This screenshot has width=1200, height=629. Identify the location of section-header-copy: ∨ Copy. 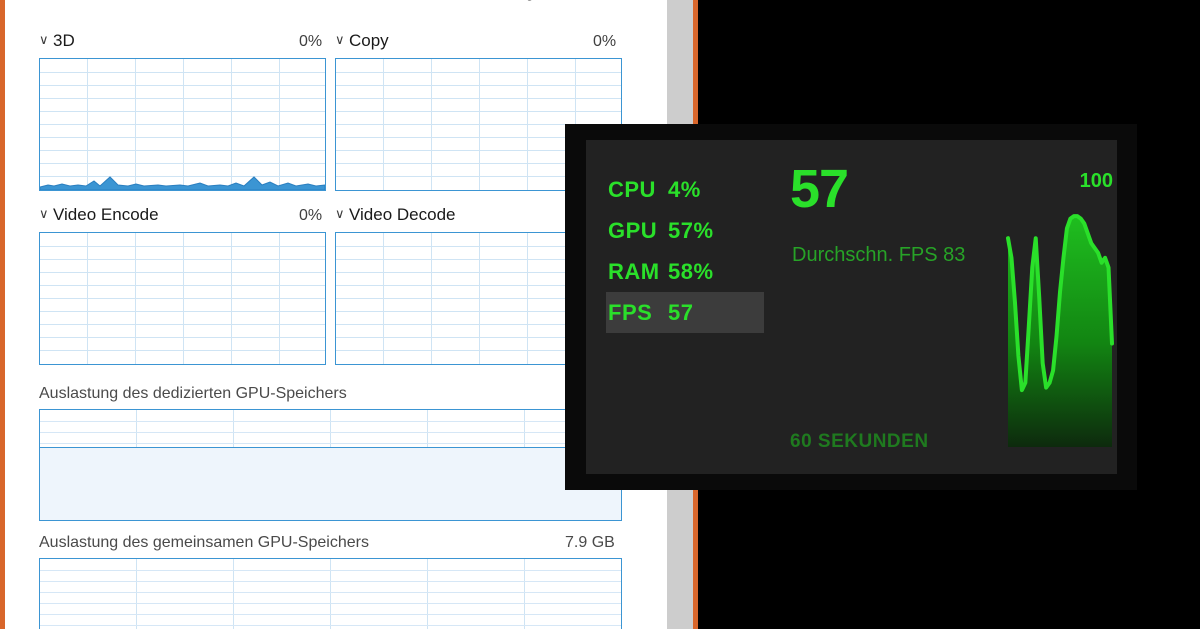
(362, 43).